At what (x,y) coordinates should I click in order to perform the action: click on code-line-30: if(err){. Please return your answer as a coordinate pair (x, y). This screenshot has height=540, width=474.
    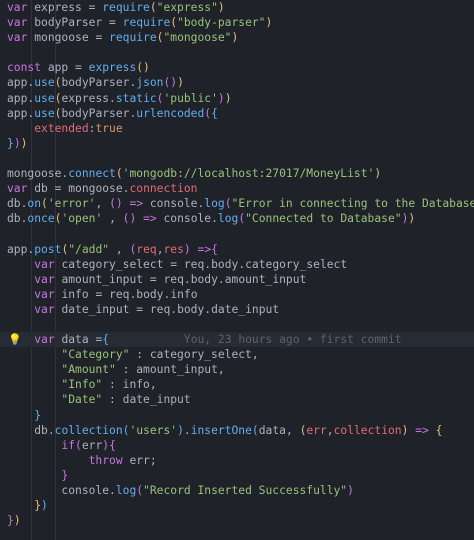
    Looking at the image, I should click on (237, 445).